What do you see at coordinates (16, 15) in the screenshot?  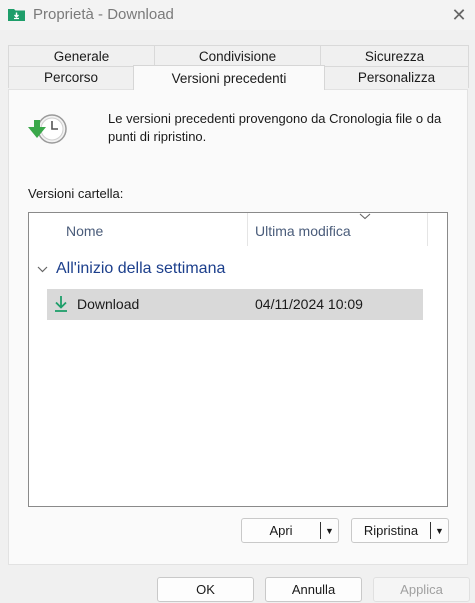 I see `folder-download-icon` at bounding box center [16, 15].